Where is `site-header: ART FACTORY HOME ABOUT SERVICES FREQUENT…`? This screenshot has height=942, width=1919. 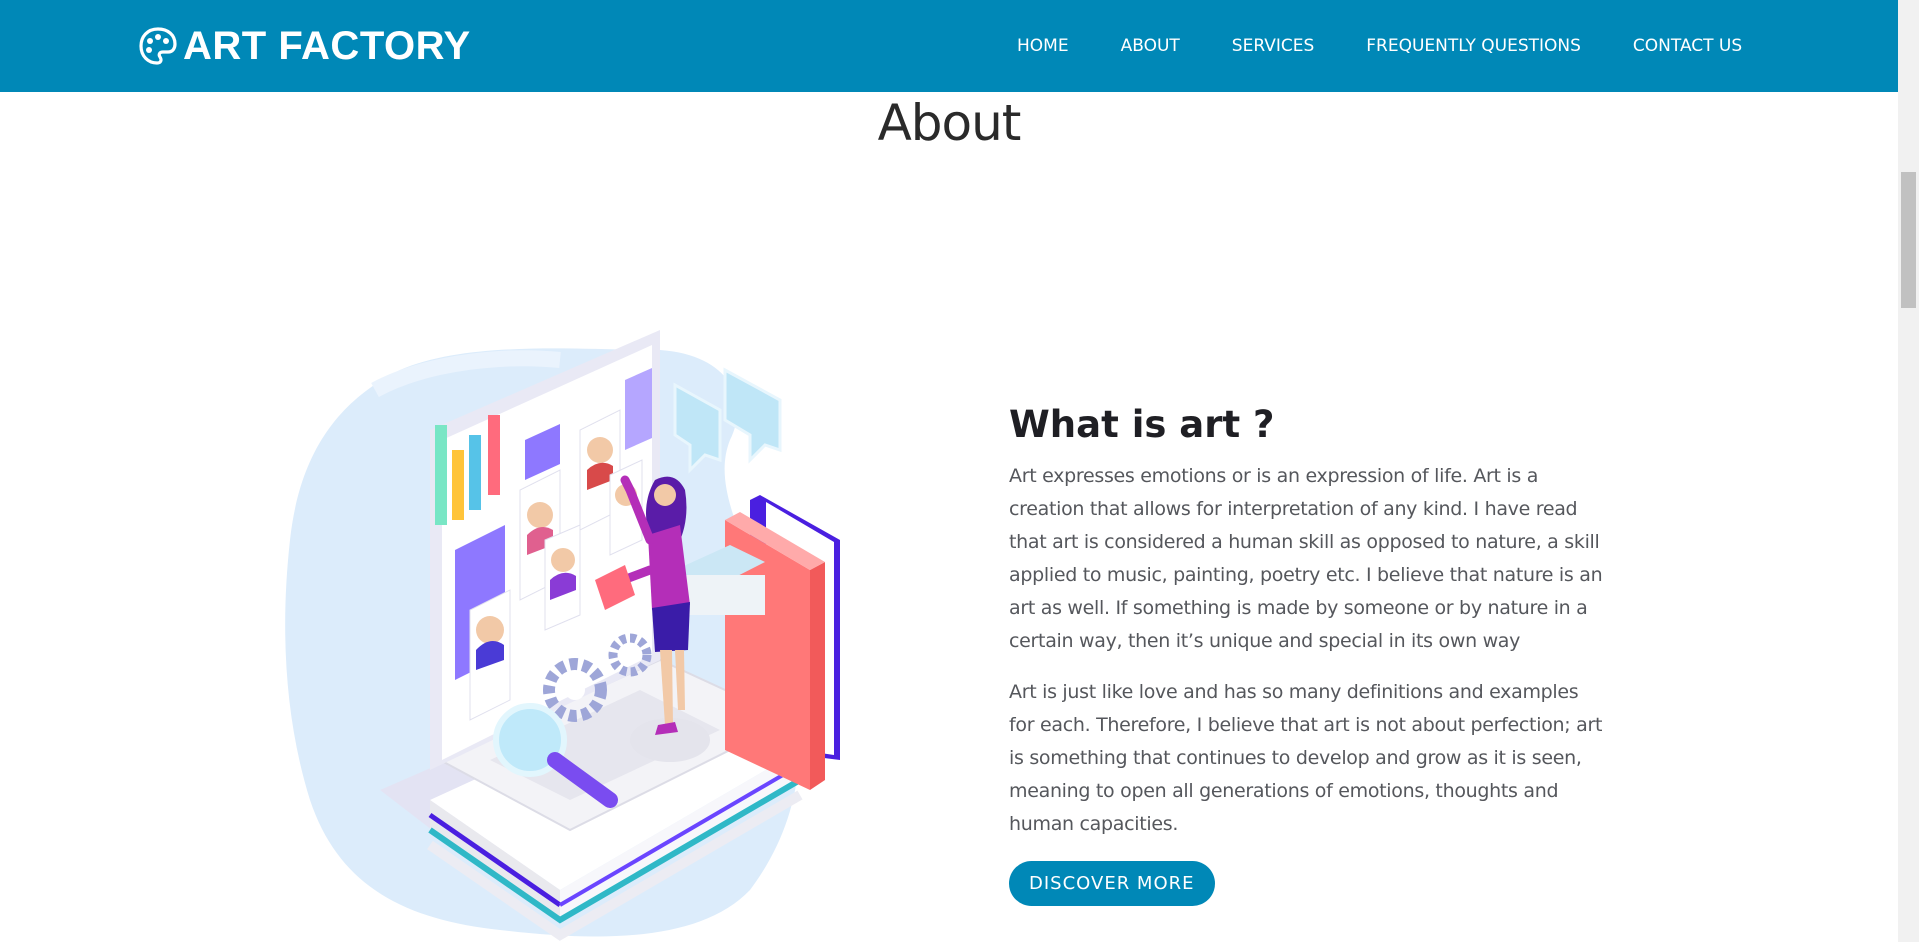
site-header: ART FACTORY HOME ABOUT SERVICES FREQUENT… is located at coordinates (949, 46).